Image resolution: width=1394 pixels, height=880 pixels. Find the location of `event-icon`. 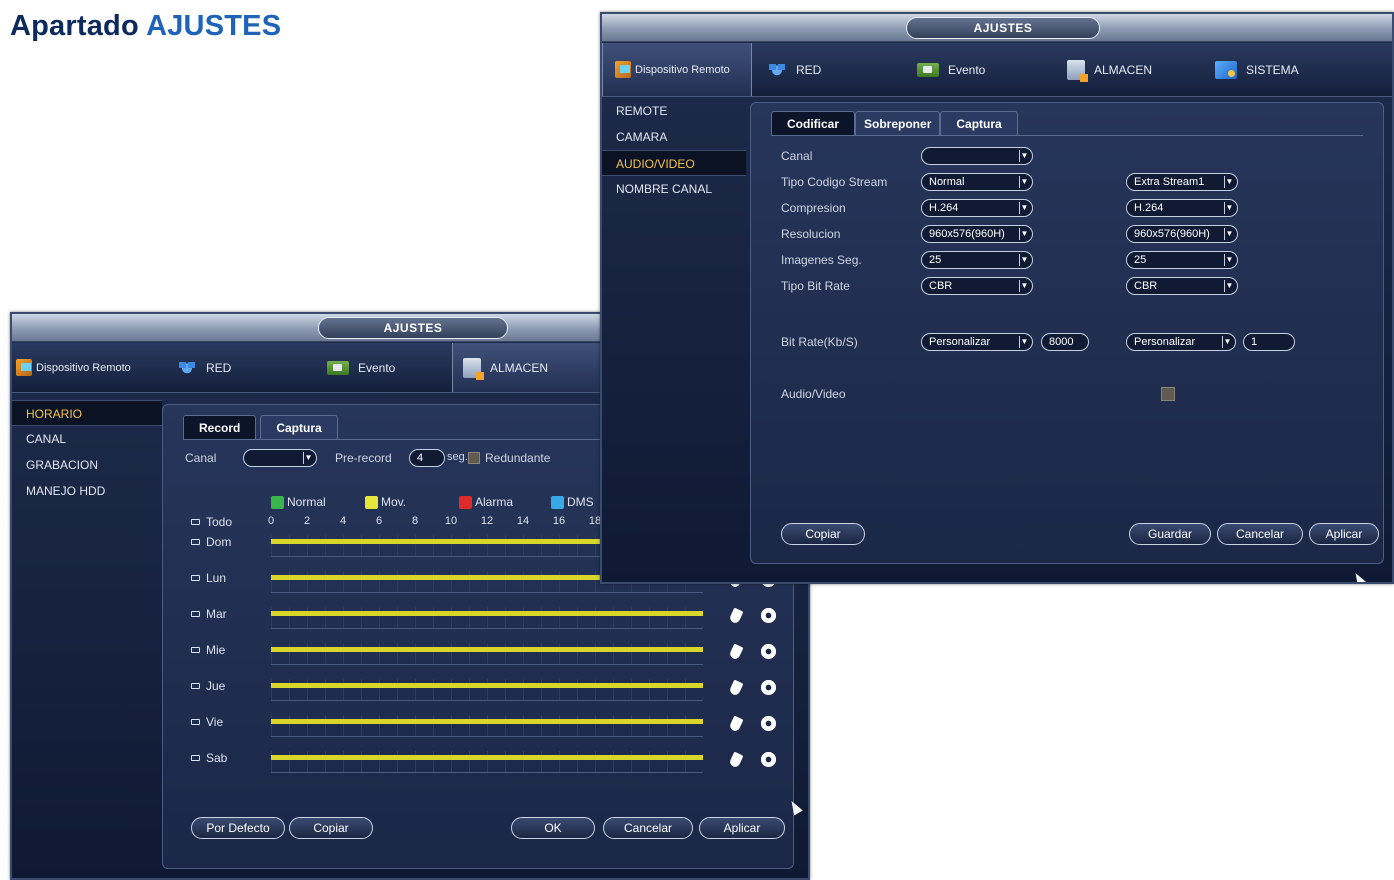

event-icon is located at coordinates (338, 367).